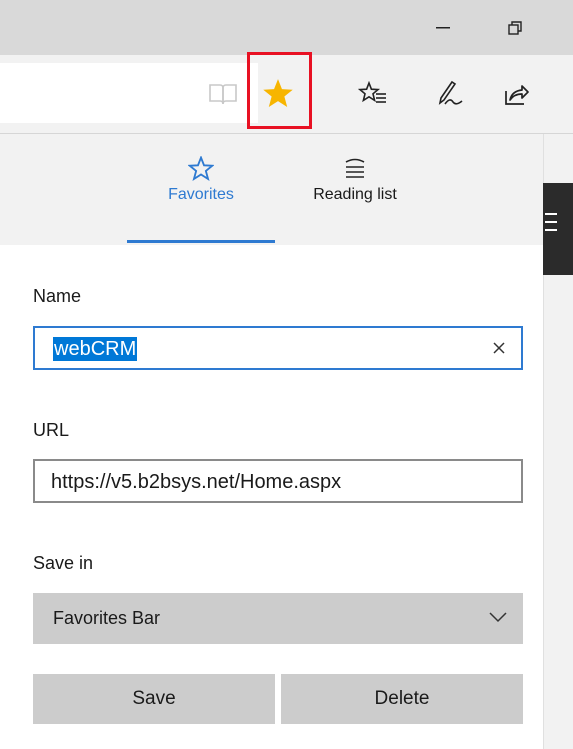  What do you see at coordinates (286, 27) in the screenshot?
I see `title-bar` at bounding box center [286, 27].